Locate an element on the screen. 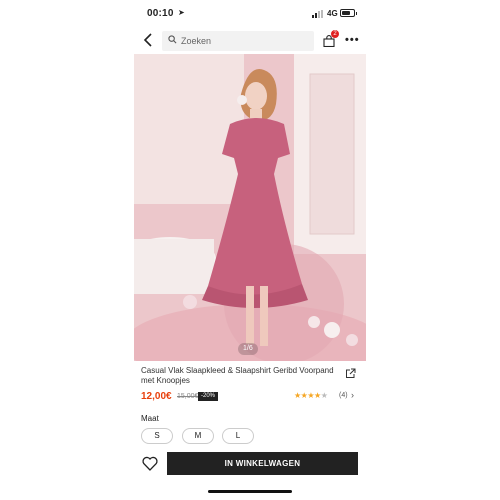  more-horizontal-icon: ••• is located at coordinates (352, 40).